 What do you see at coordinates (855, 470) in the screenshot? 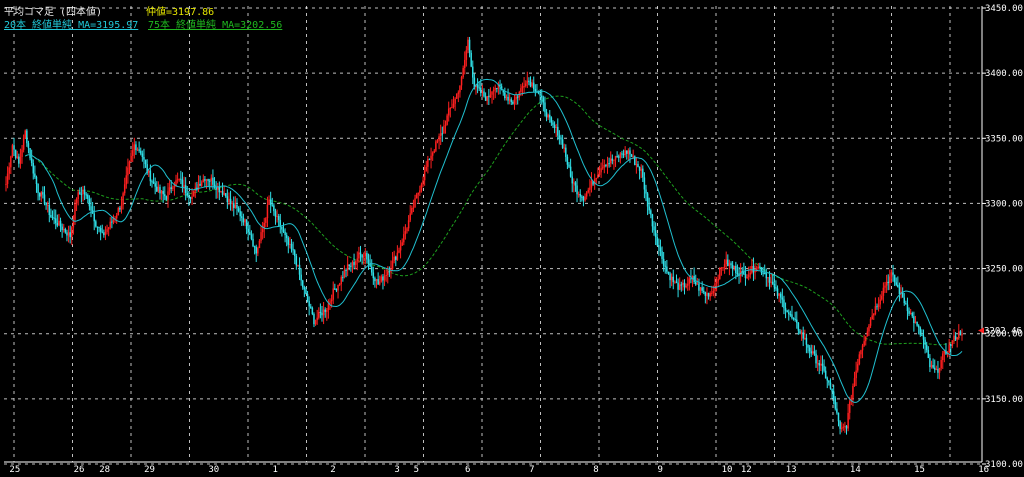
I see `x-tick-label: 14` at bounding box center [855, 470].